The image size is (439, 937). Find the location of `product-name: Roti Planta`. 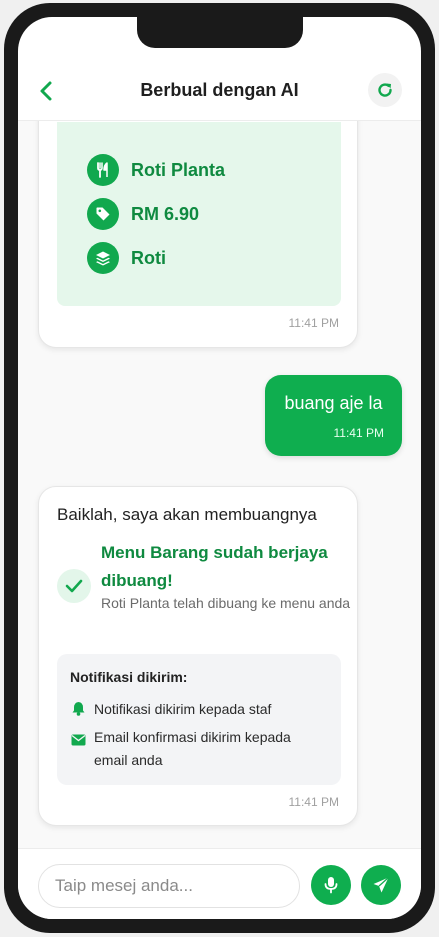

product-name: Roti Planta is located at coordinates (178, 169).